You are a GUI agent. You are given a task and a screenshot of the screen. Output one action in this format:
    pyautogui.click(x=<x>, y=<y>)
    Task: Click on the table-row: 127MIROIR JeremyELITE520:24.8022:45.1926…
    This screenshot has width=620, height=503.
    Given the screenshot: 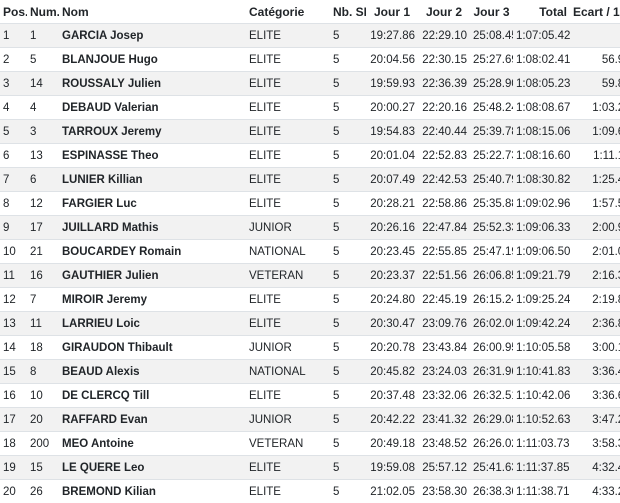 What is the action you would take?
    pyautogui.click(x=310, y=300)
    